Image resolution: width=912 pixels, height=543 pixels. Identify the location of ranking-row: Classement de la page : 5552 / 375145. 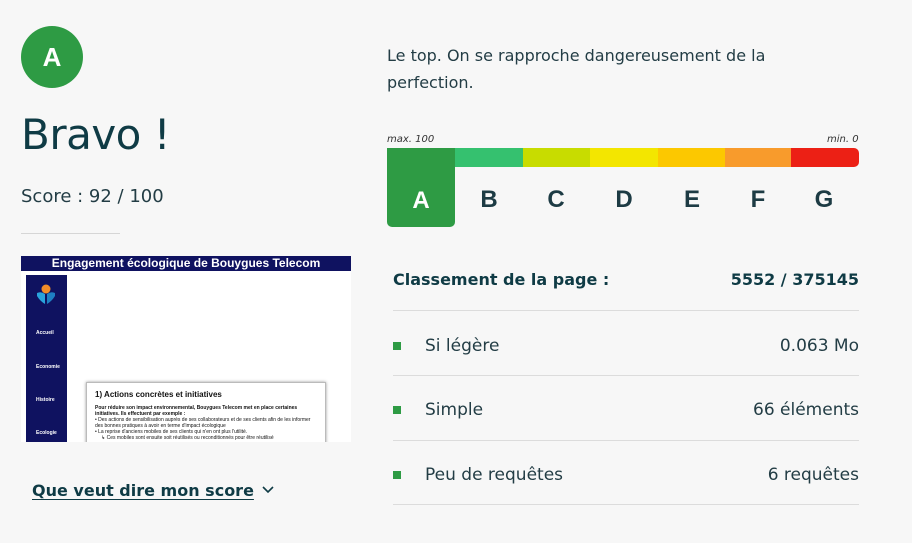
(626, 279).